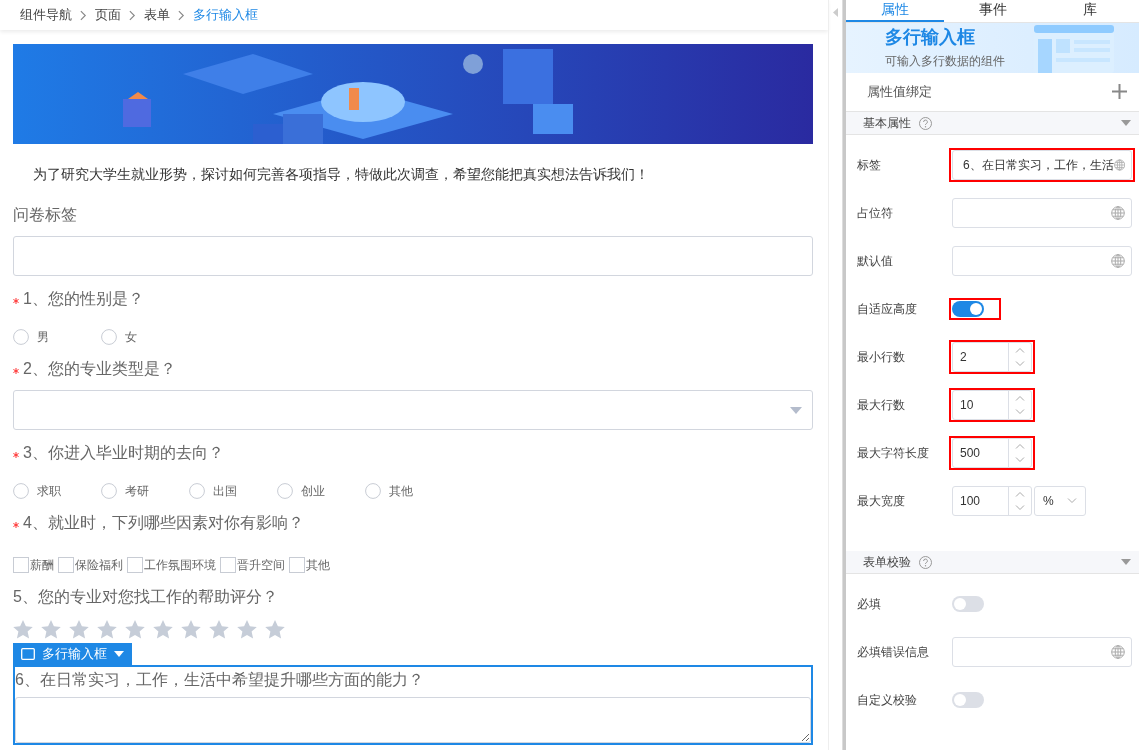  What do you see at coordinates (992, 453) in the screenshot?
I see `number-field: 500` at bounding box center [992, 453].